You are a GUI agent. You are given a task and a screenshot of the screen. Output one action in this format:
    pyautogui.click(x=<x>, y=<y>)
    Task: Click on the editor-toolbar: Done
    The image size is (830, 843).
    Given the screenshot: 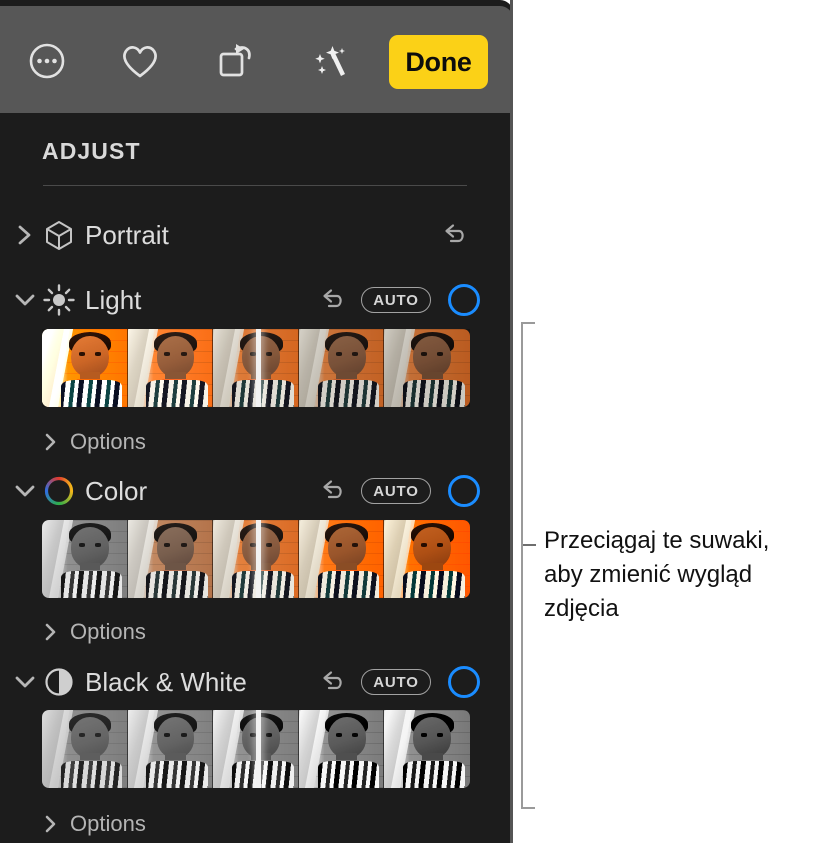 What is the action you would take?
    pyautogui.click(x=256, y=59)
    